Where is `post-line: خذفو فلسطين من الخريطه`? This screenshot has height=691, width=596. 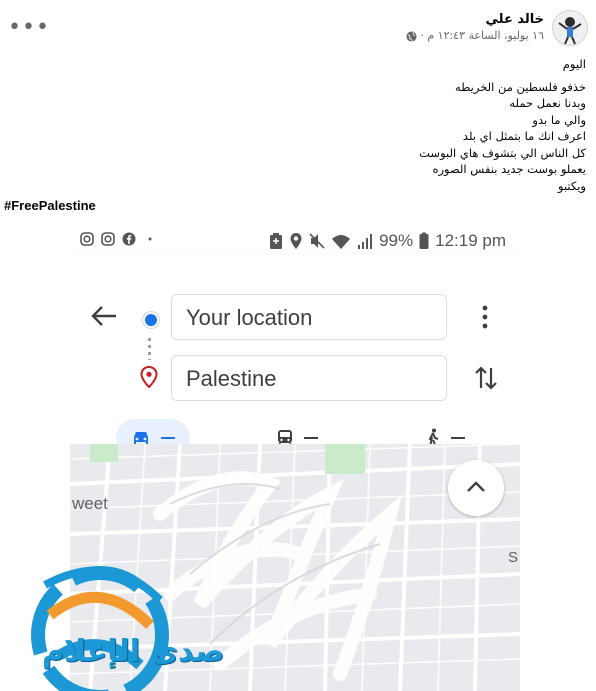
post-line: خذفو فلسطين من الخريطه is located at coordinates (520, 86).